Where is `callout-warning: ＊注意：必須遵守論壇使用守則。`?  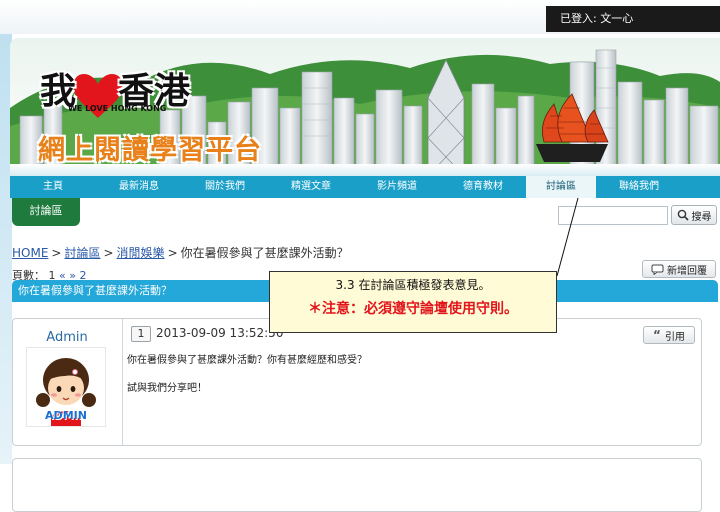 callout-warning: ＊注意：必須遵守論壇使用守則。 is located at coordinates (413, 309).